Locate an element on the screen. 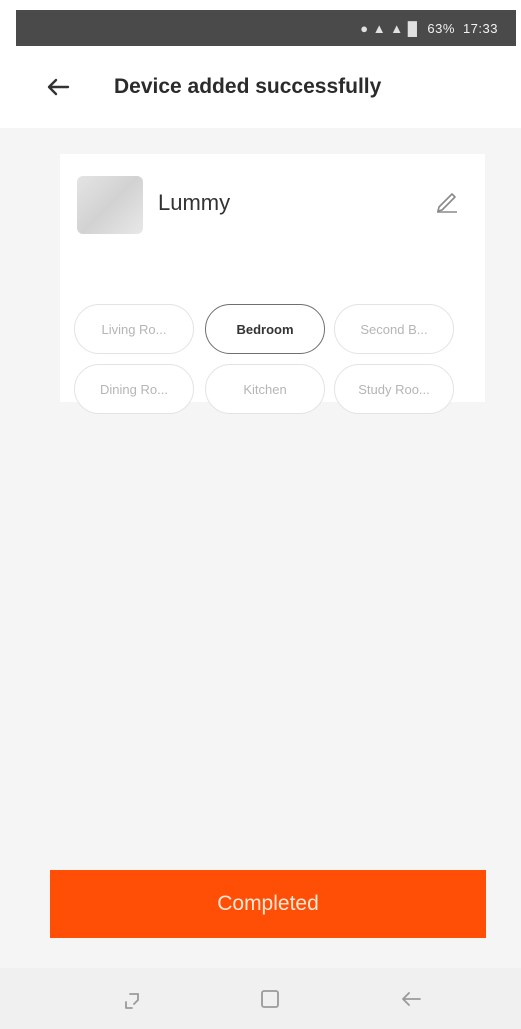  status-time: 17:33 is located at coordinates (480, 28).